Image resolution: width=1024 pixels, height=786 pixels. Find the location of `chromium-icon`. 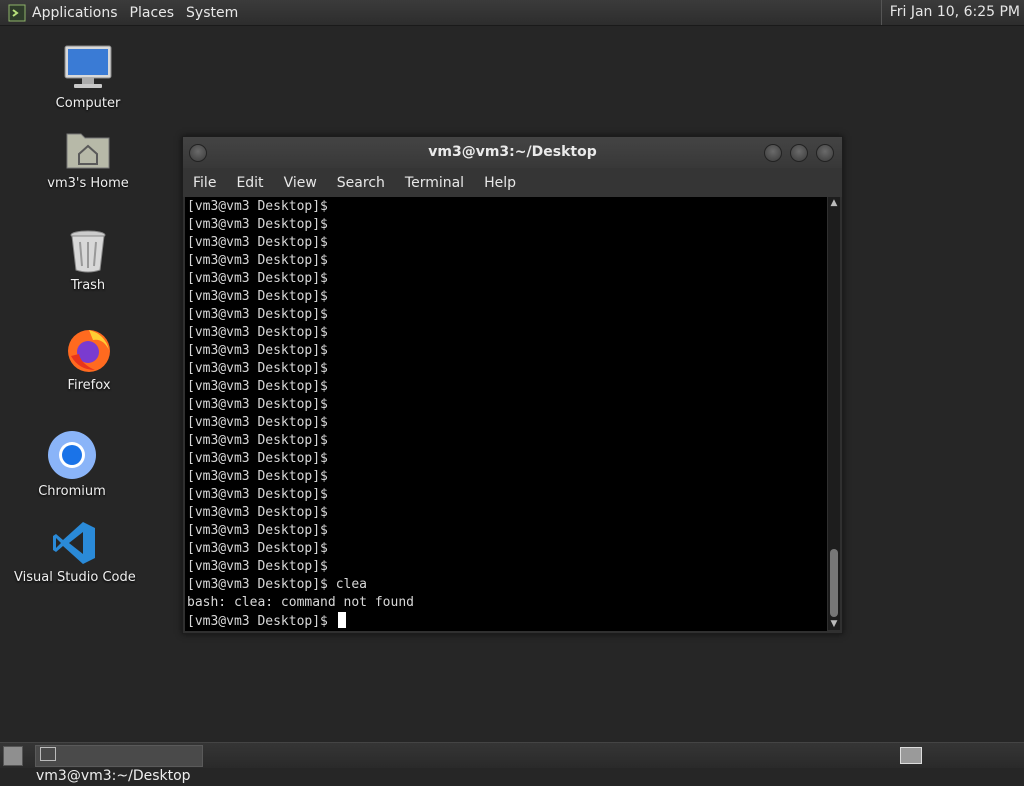

chromium-icon is located at coordinates (72, 455).